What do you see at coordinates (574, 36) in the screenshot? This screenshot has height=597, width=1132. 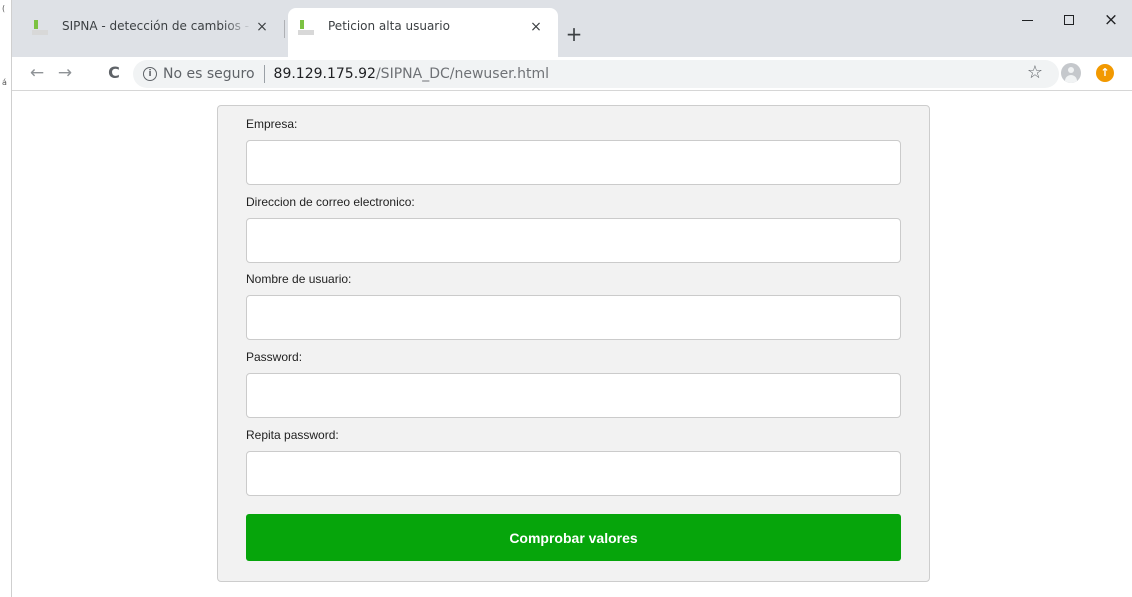 I see `new-tab-icon: +` at bounding box center [574, 36].